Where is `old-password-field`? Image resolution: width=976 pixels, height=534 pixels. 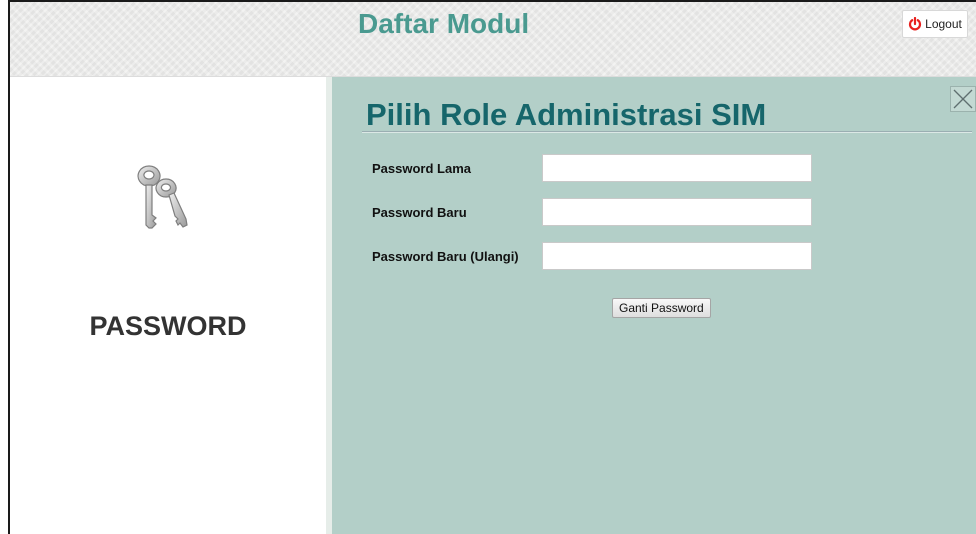
old-password-field is located at coordinates (677, 168).